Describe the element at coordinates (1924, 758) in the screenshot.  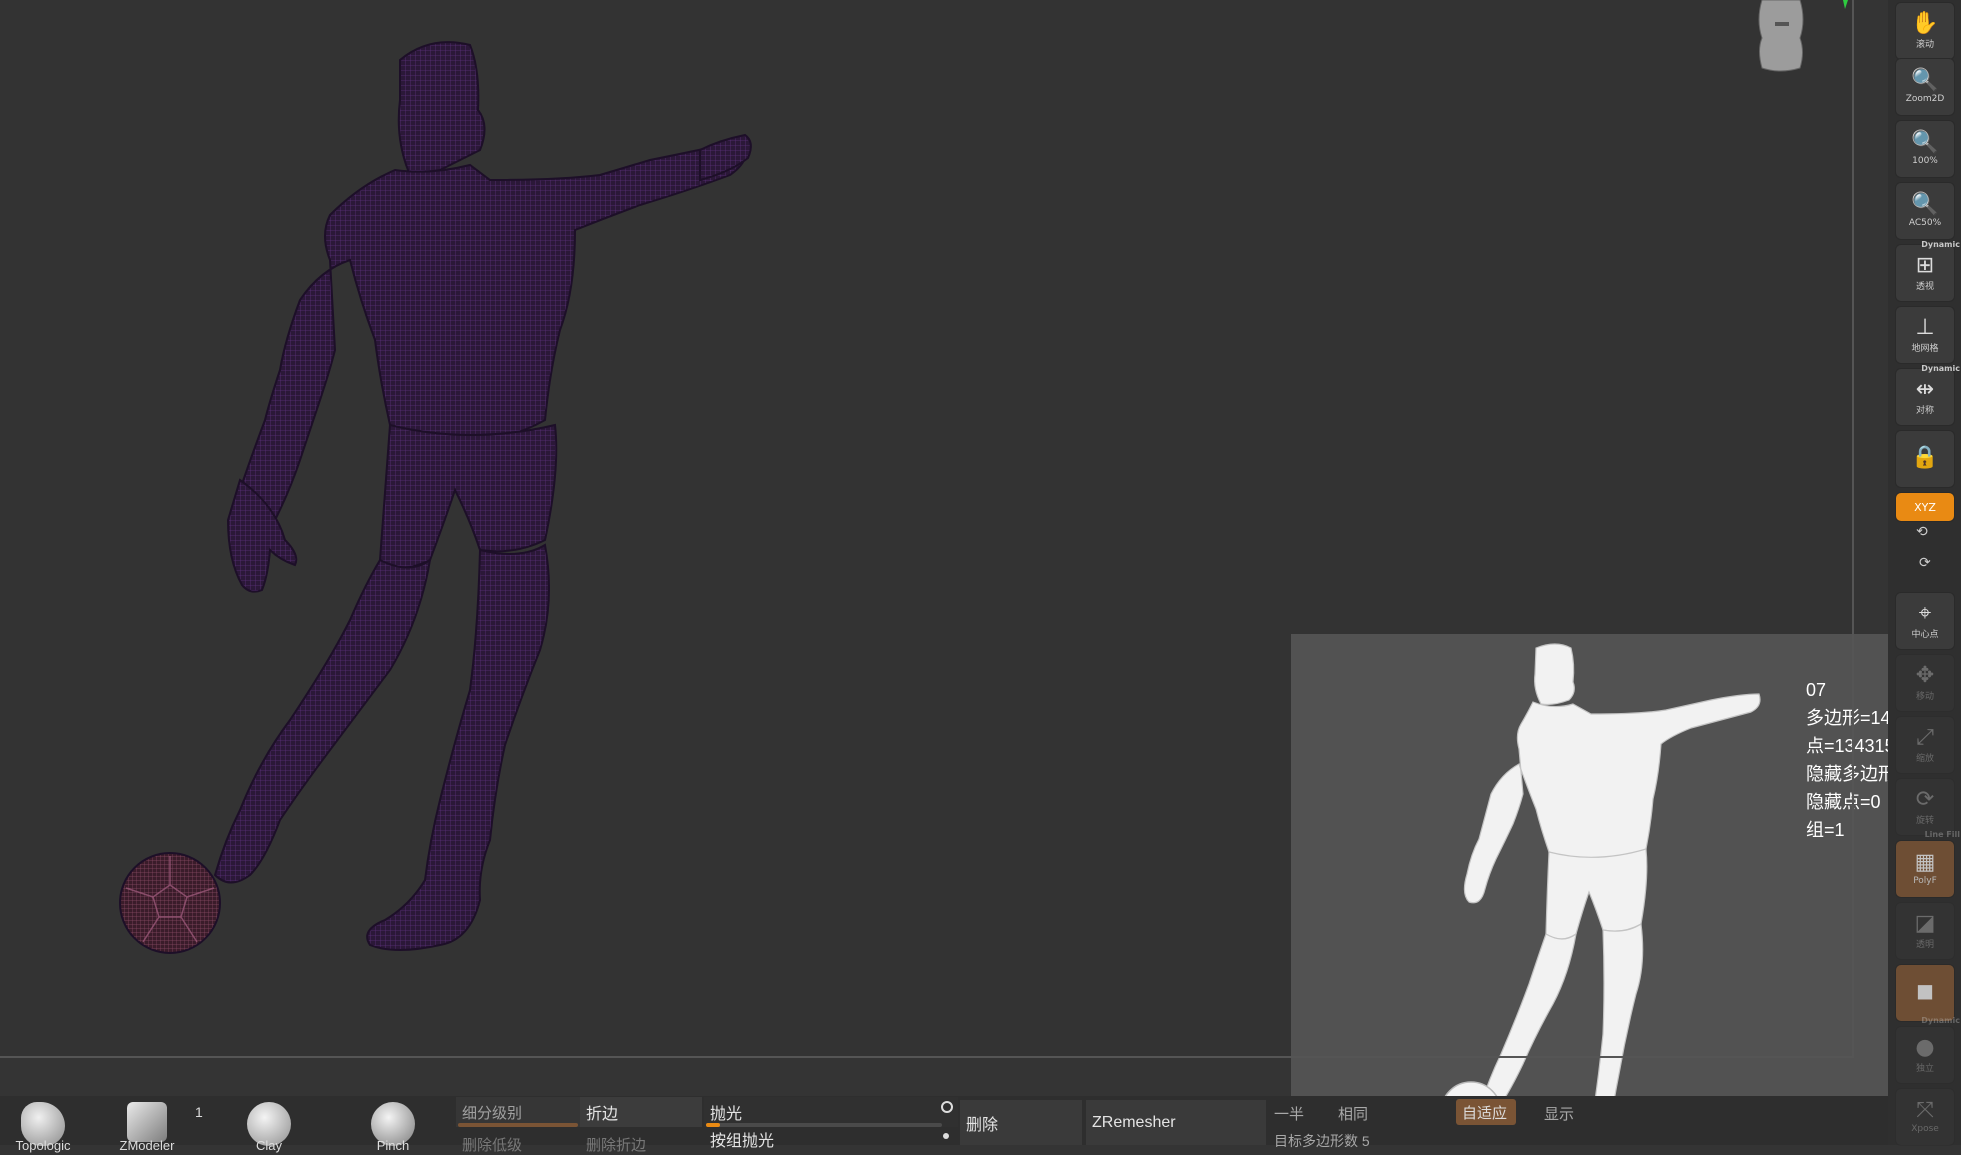
I see `shelf-button-label: 缩放` at that location.